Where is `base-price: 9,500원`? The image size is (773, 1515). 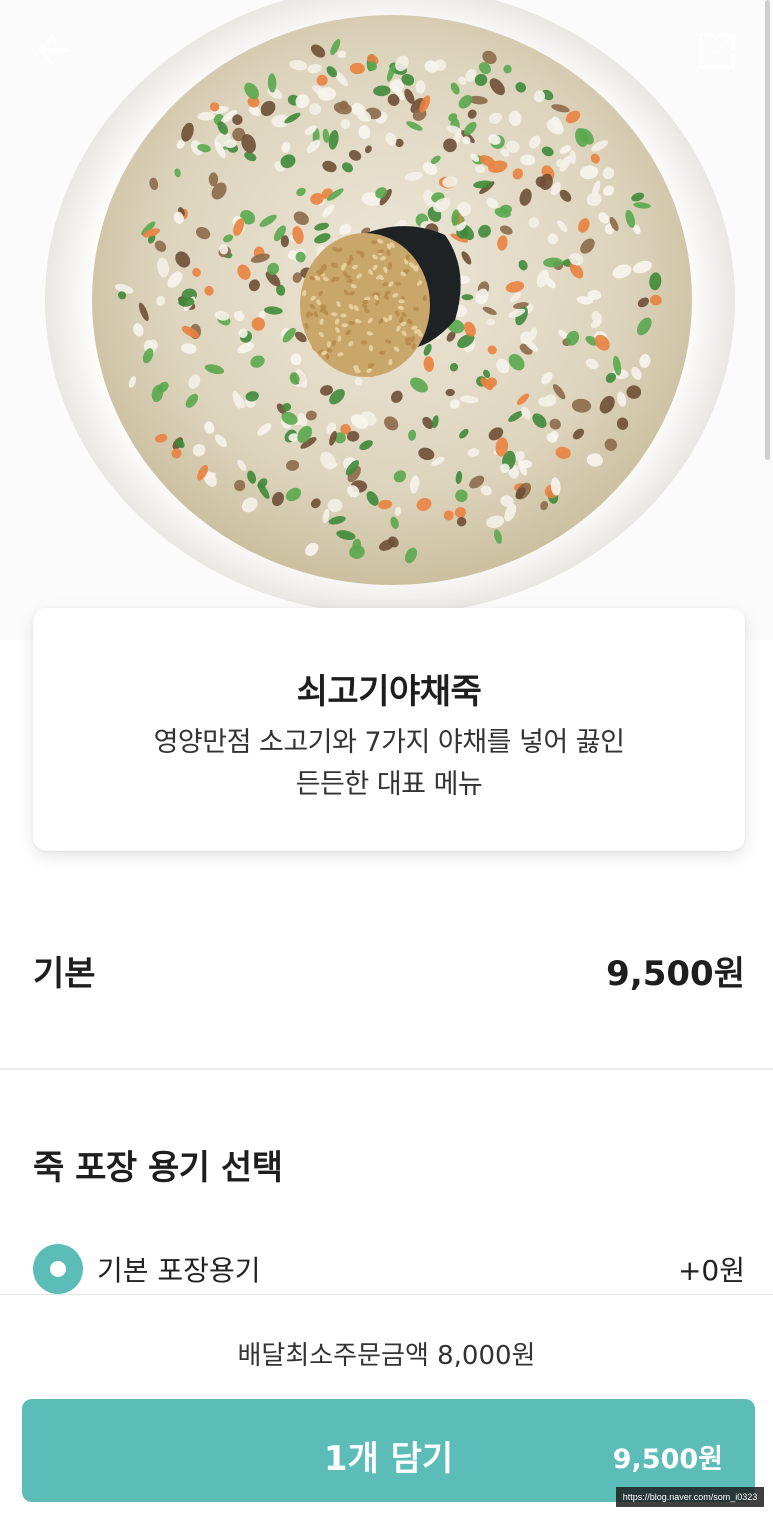
base-price: 9,500원 is located at coordinates (675, 973).